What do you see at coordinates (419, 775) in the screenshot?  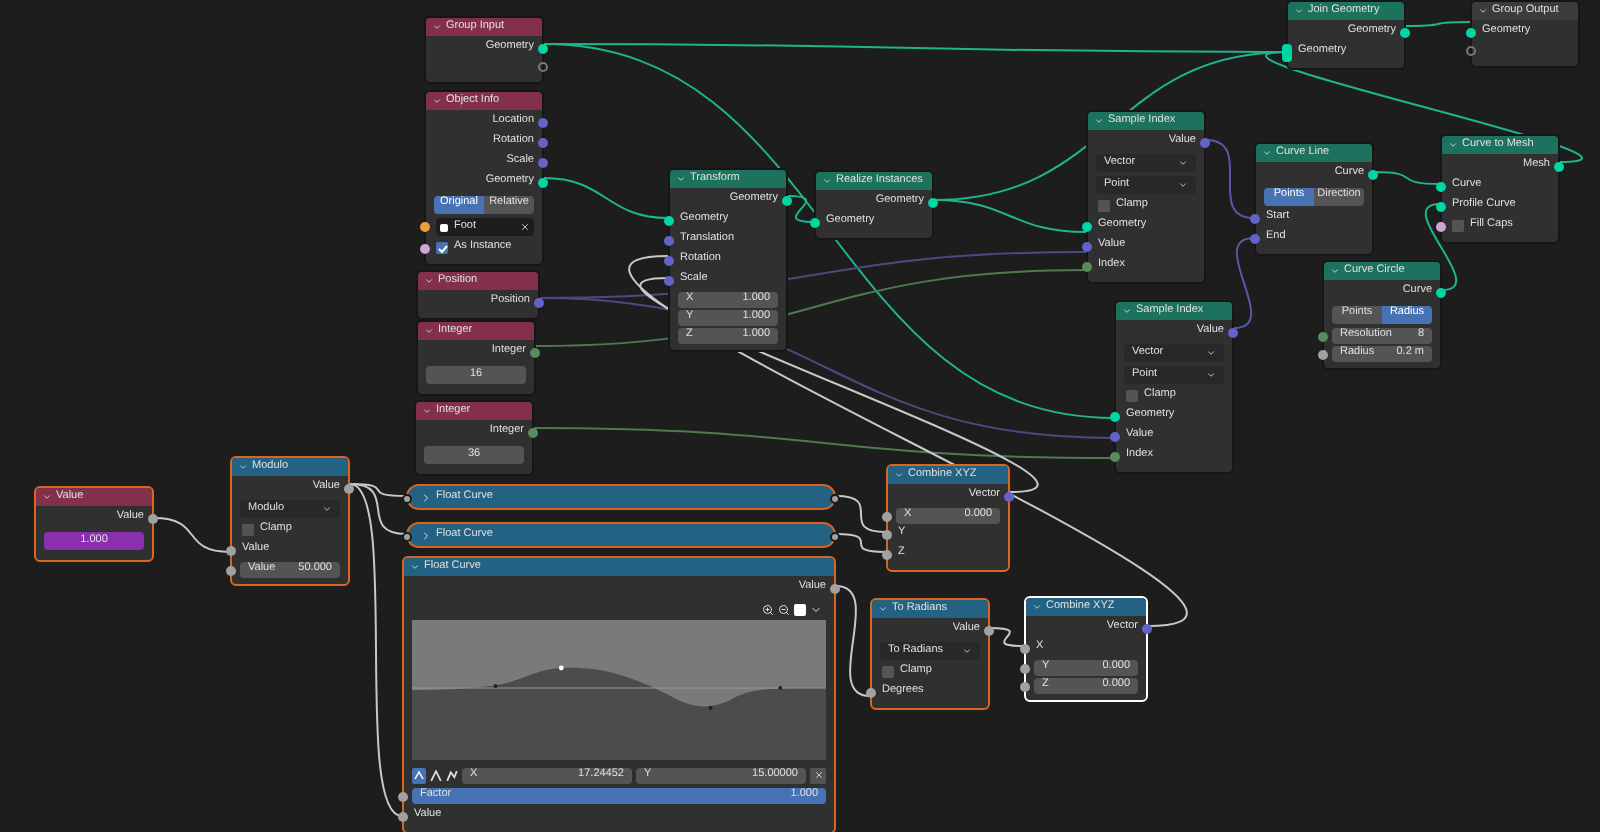 I see `curve-handle-icon` at bounding box center [419, 775].